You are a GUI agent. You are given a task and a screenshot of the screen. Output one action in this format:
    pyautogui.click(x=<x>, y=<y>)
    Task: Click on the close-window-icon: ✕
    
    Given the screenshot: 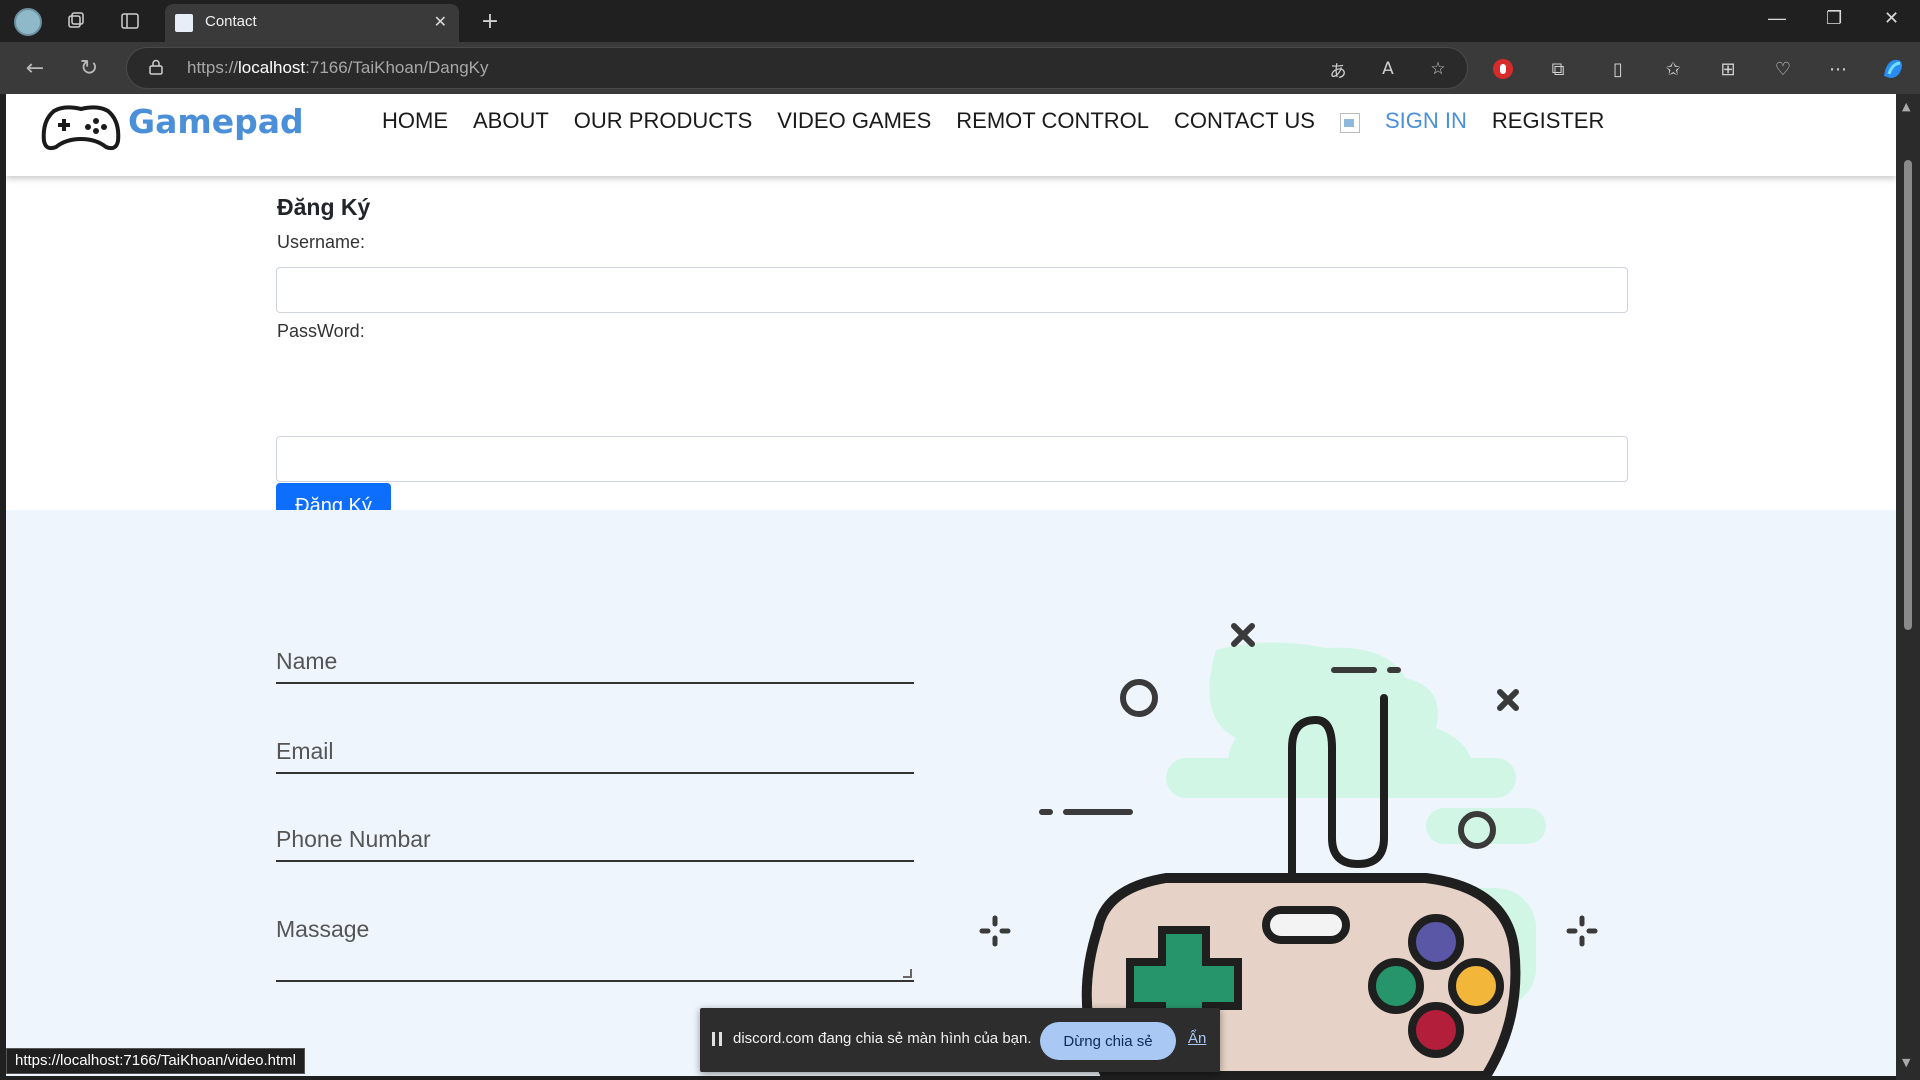 What is the action you would take?
    pyautogui.click(x=1891, y=18)
    